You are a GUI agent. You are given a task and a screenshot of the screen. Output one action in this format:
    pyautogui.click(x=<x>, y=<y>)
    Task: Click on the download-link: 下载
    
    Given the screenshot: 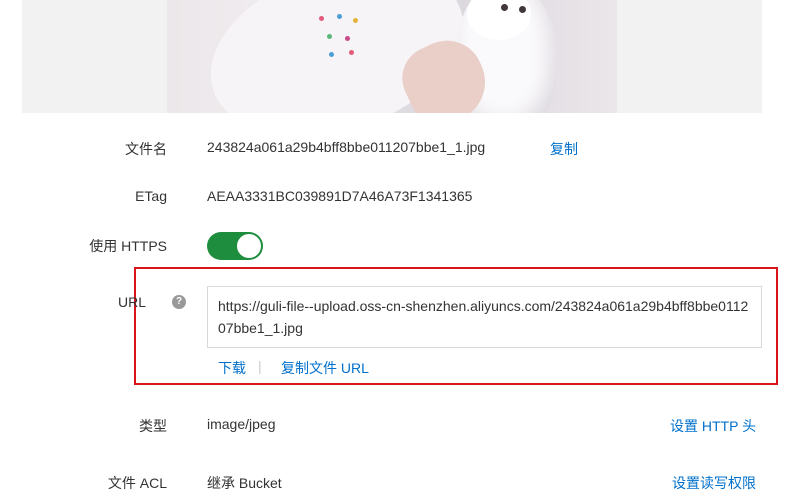 What is the action you would take?
    pyautogui.click(x=232, y=368)
    